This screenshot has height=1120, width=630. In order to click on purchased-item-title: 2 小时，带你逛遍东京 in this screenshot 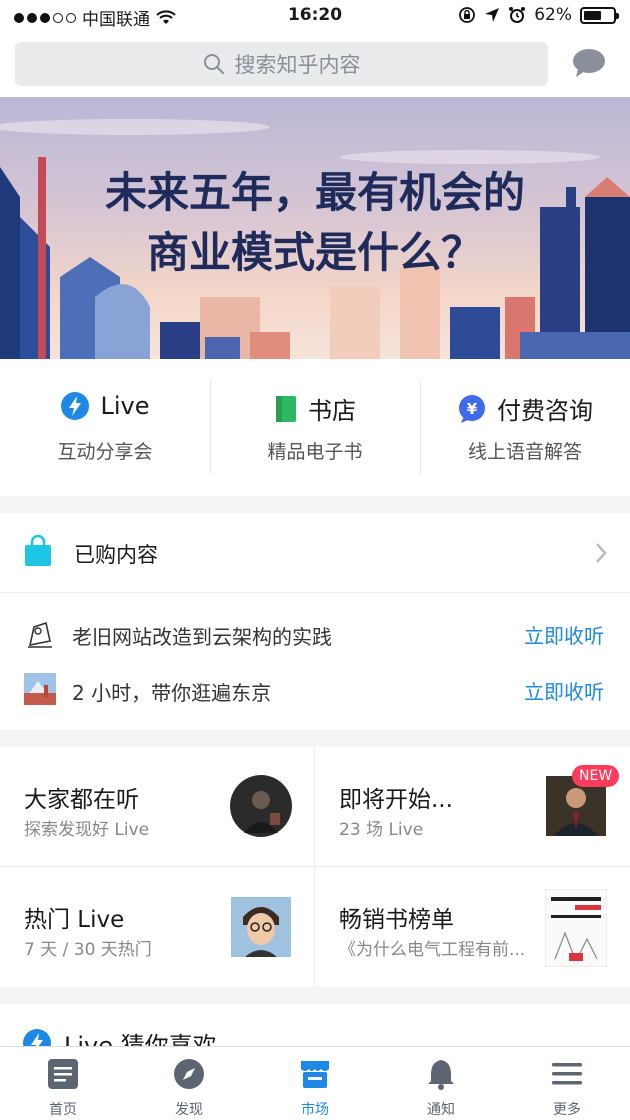, I will do `click(172, 693)`.